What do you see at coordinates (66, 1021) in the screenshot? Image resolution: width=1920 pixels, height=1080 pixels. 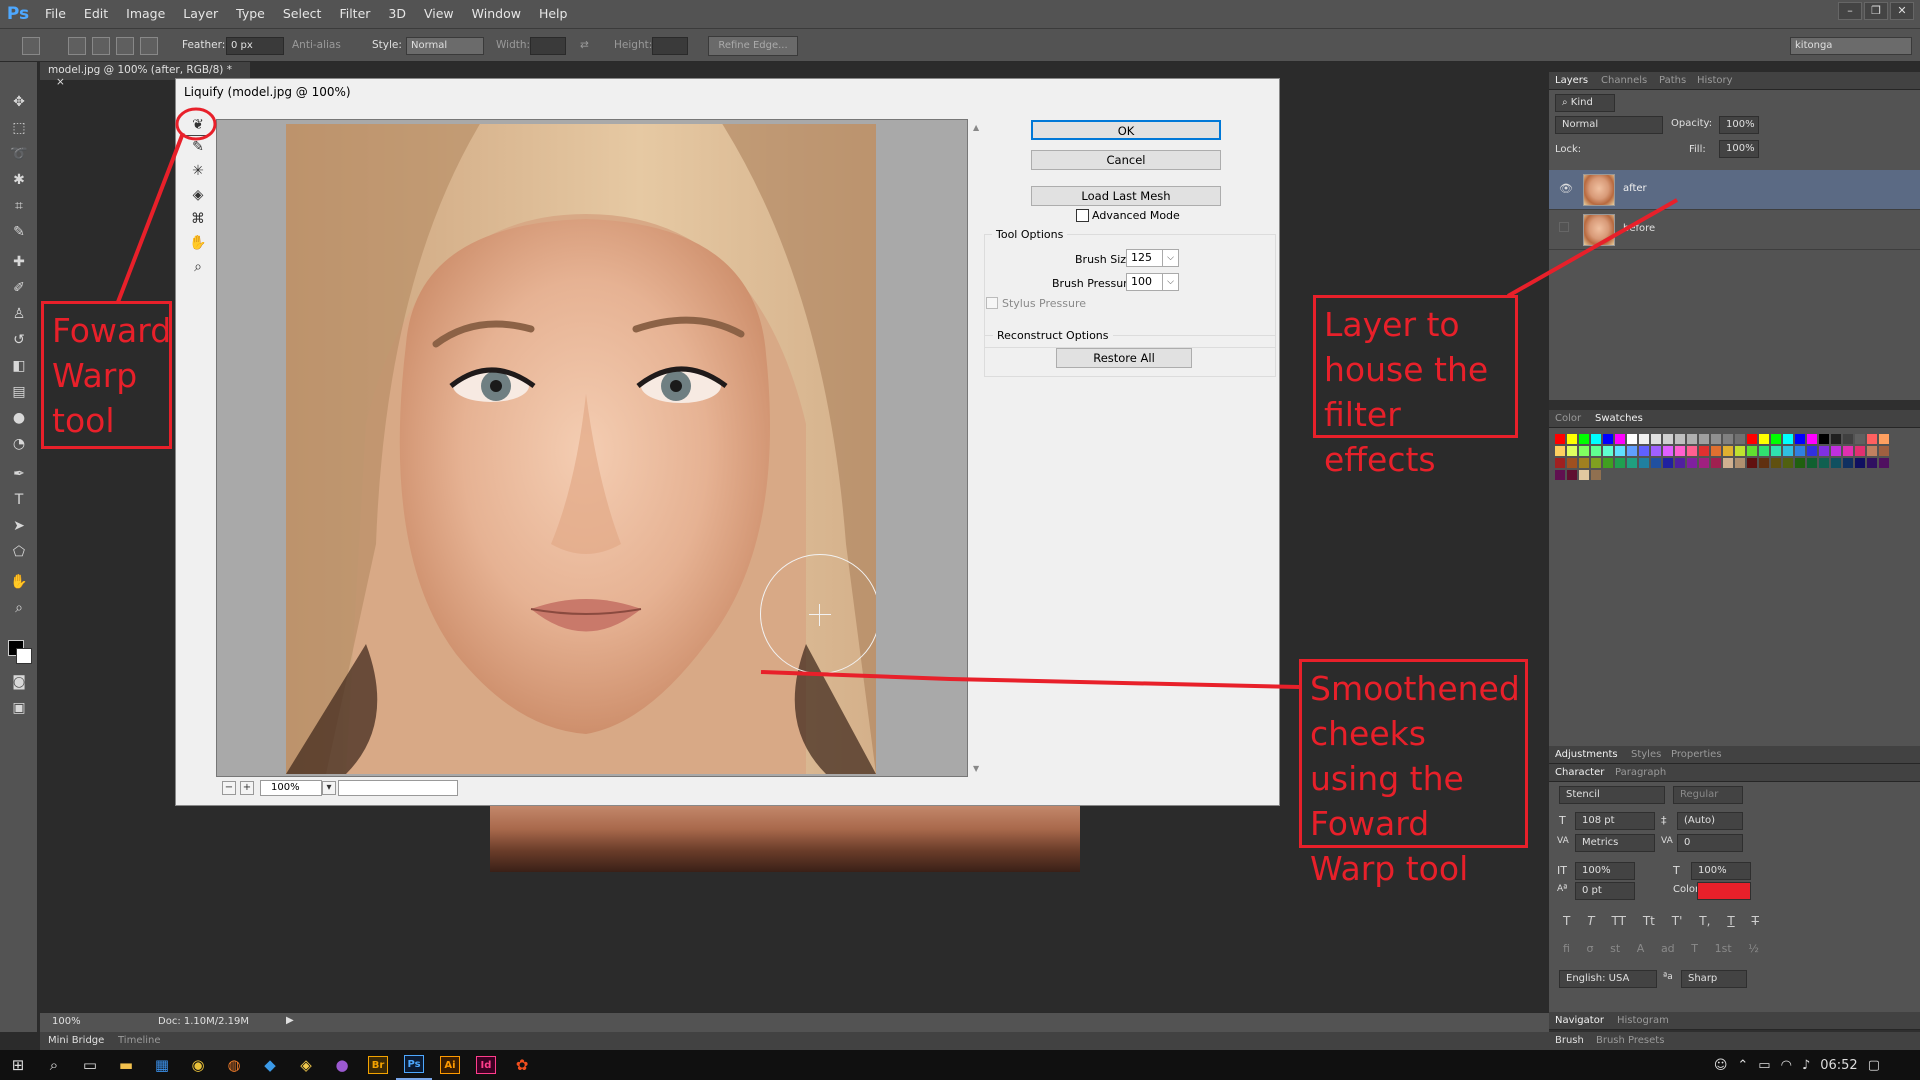 I see `status-zoom: 100%` at bounding box center [66, 1021].